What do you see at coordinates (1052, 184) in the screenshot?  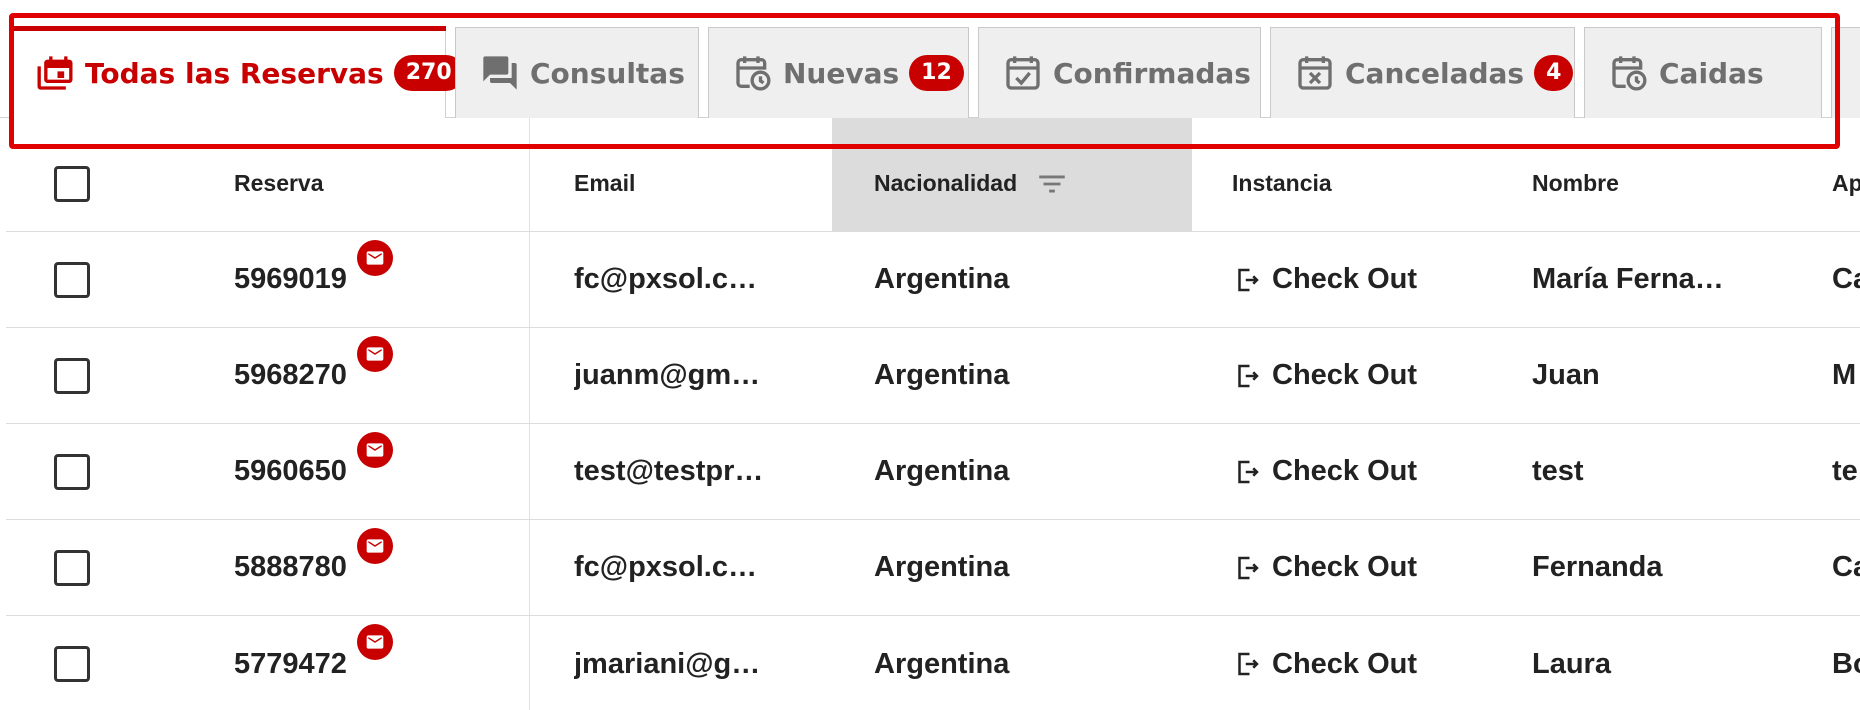 I see `filter-icon` at bounding box center [1052, 184].